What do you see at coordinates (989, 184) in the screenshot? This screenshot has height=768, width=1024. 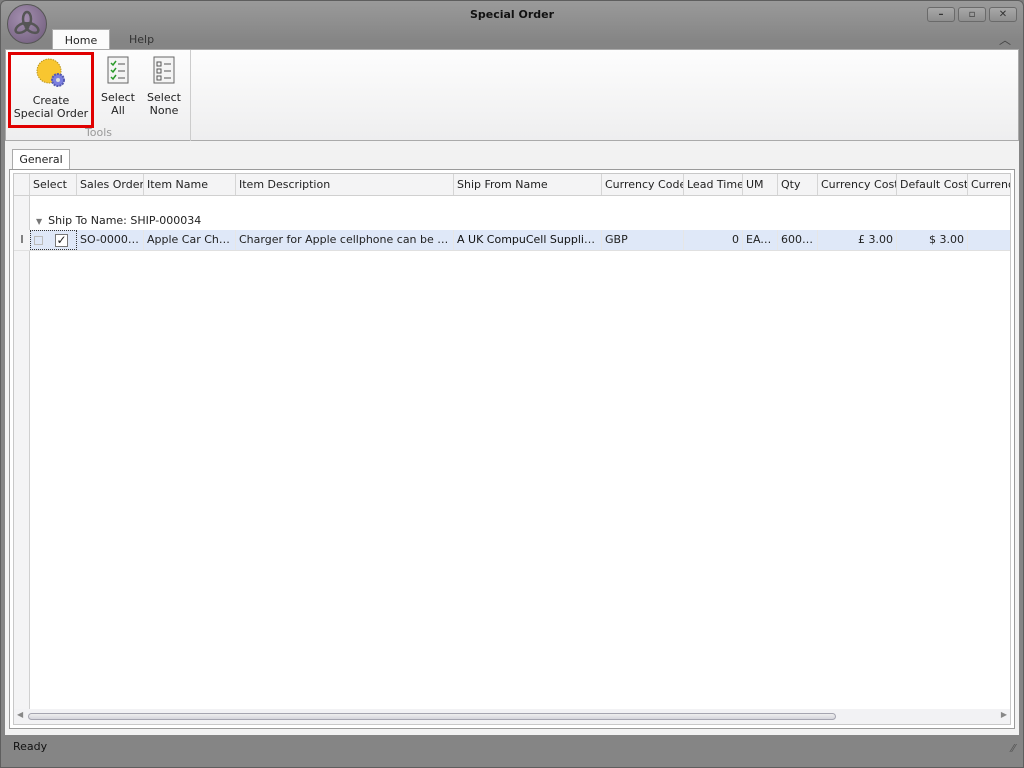 I see `col-currency: Currency` at bounding box center [989, 184].